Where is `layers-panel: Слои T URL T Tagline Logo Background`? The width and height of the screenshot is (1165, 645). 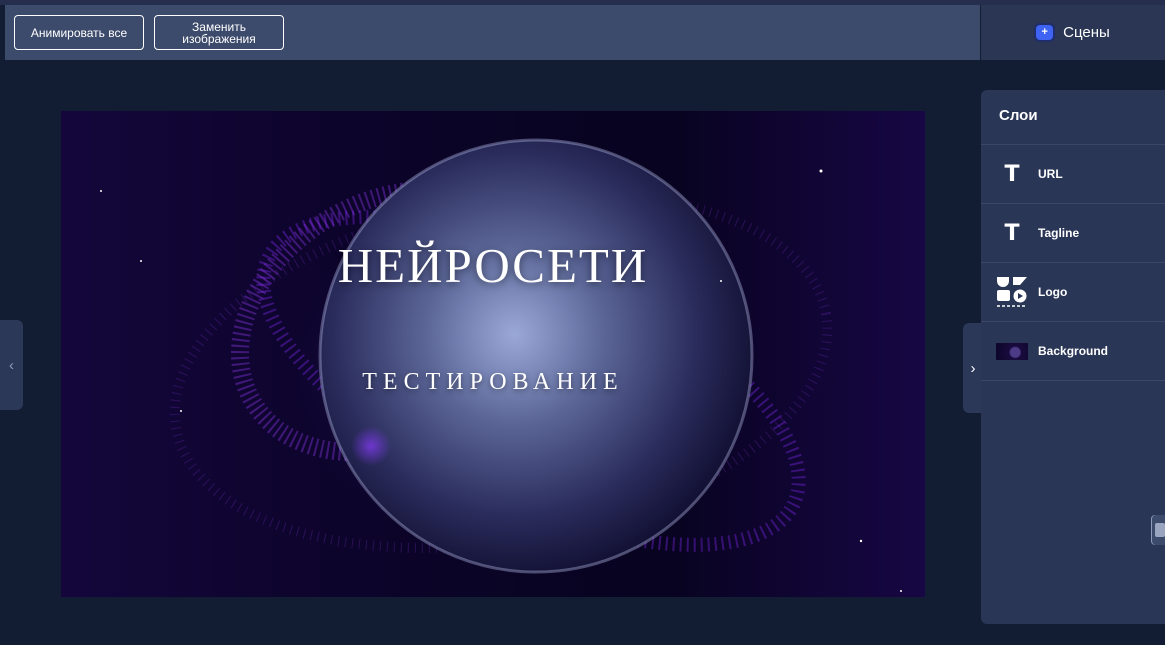 layers-panel: Слои T URL T Tagline Logo Background is located at coordinates (1073, 357).